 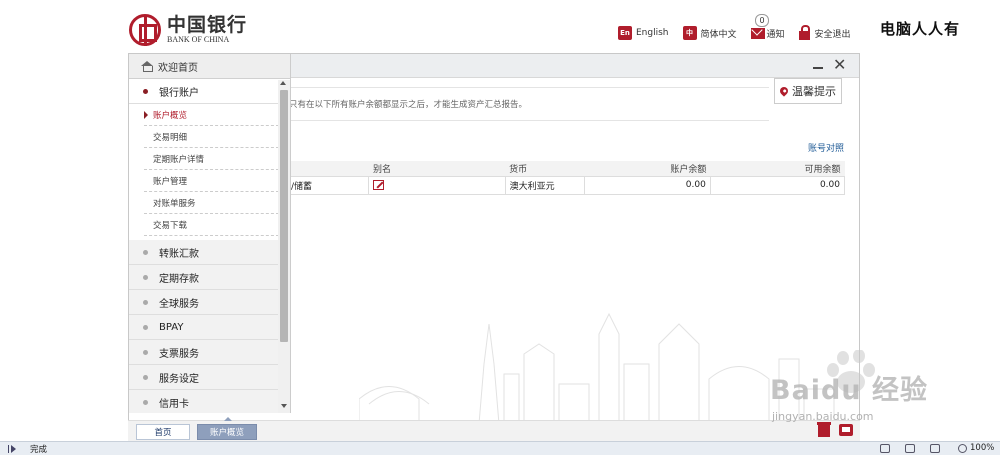 What do you see at coordinates (777, 169) in the screenshot?
I see `column-header-available: 可用余额` at bounding box center [777, 169].